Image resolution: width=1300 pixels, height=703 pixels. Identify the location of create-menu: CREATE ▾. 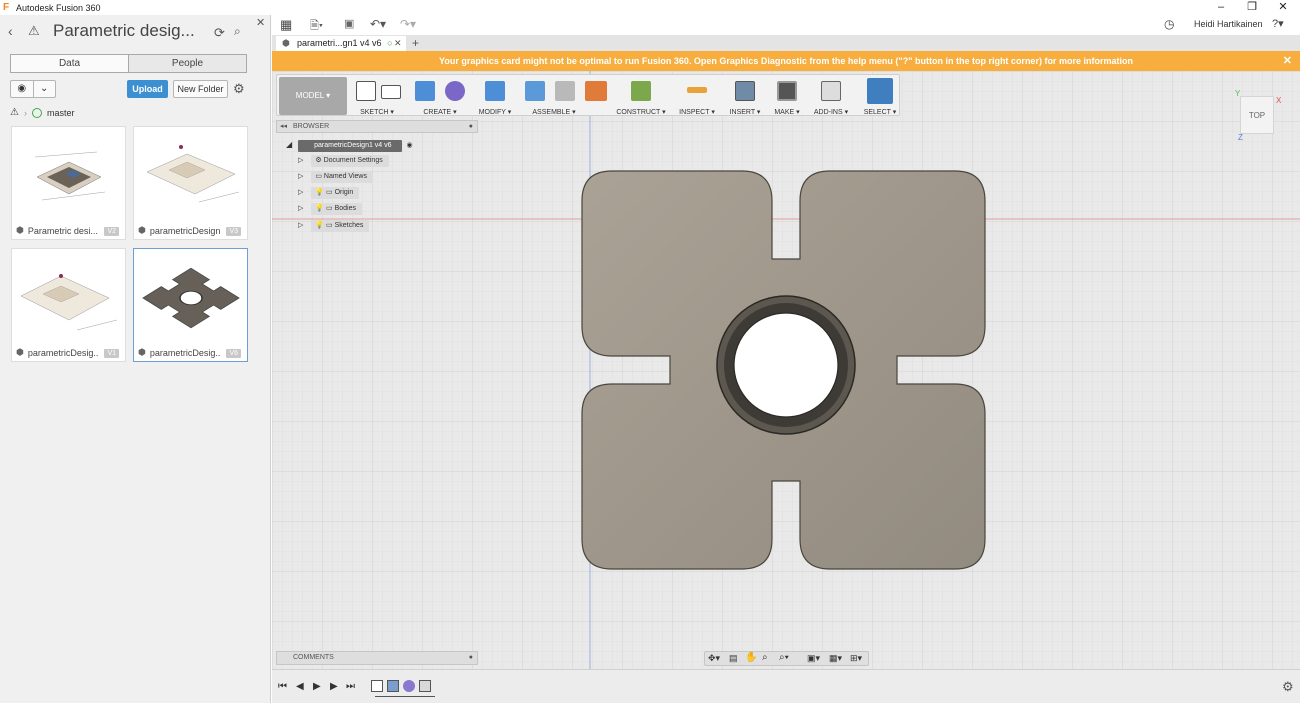
(440, 96).